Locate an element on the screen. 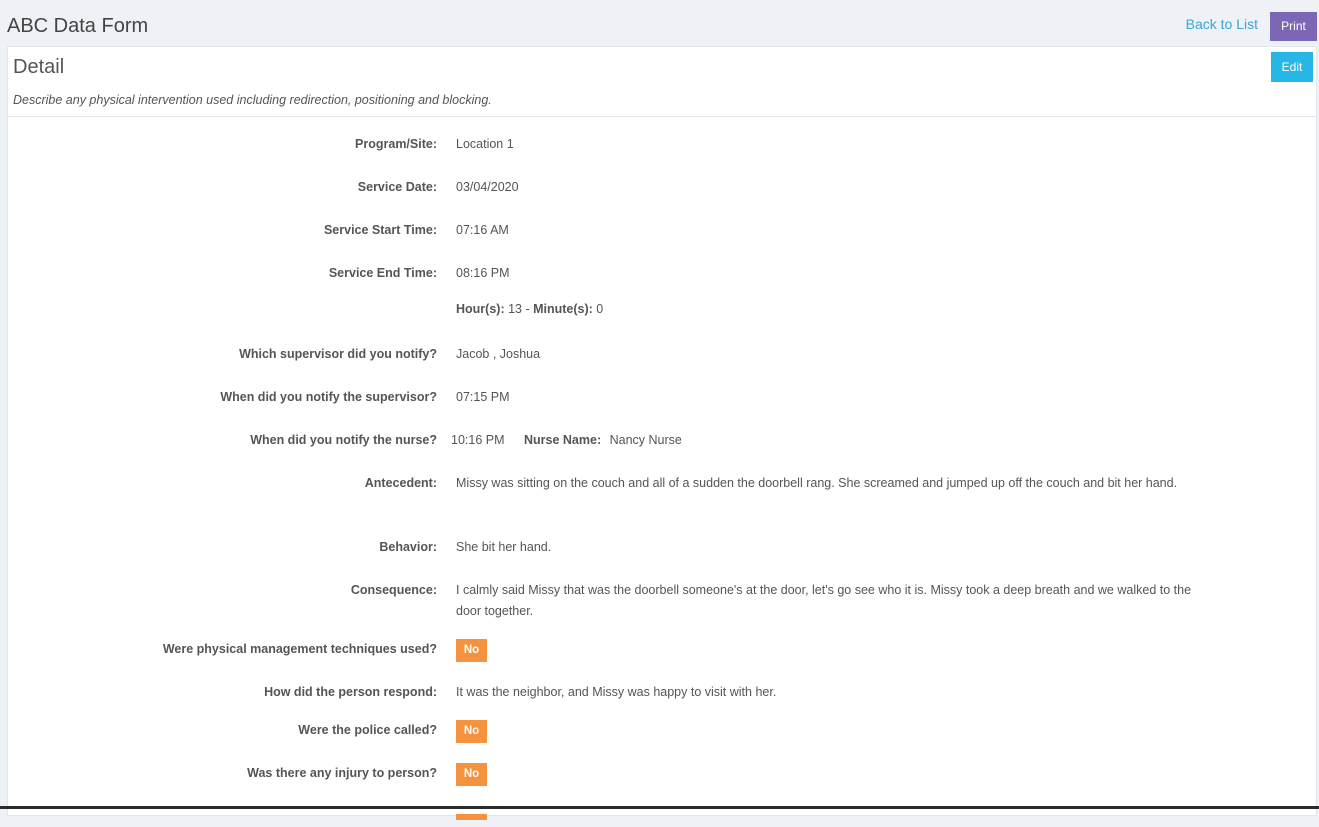 The image size is (1319, 827). start-time-value: 07:16 AM is located at coordinates (482, 230).